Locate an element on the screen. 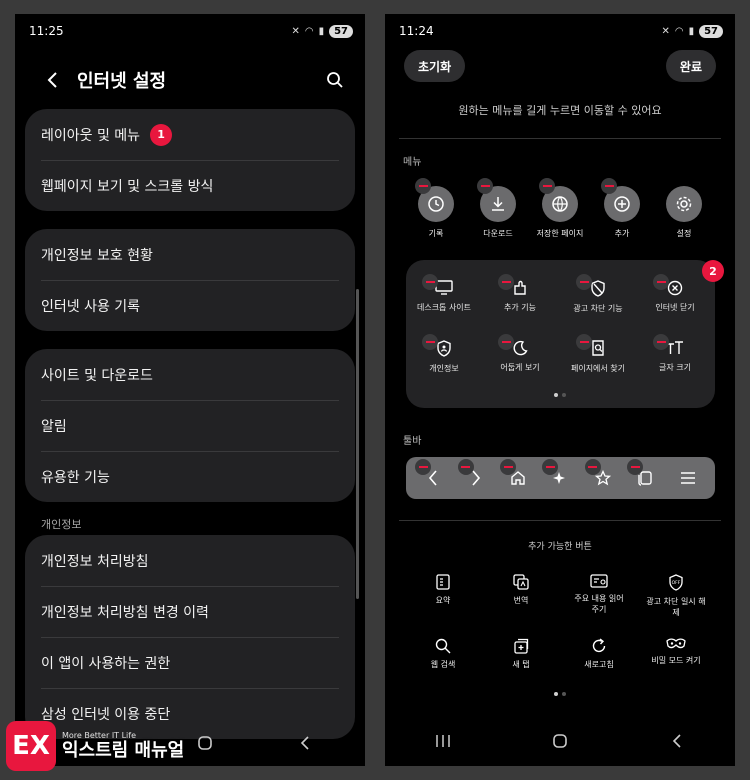  settings-row-layout-menu: 레이아웃 및 메뉴 1 is located at coordinates (190, 134).